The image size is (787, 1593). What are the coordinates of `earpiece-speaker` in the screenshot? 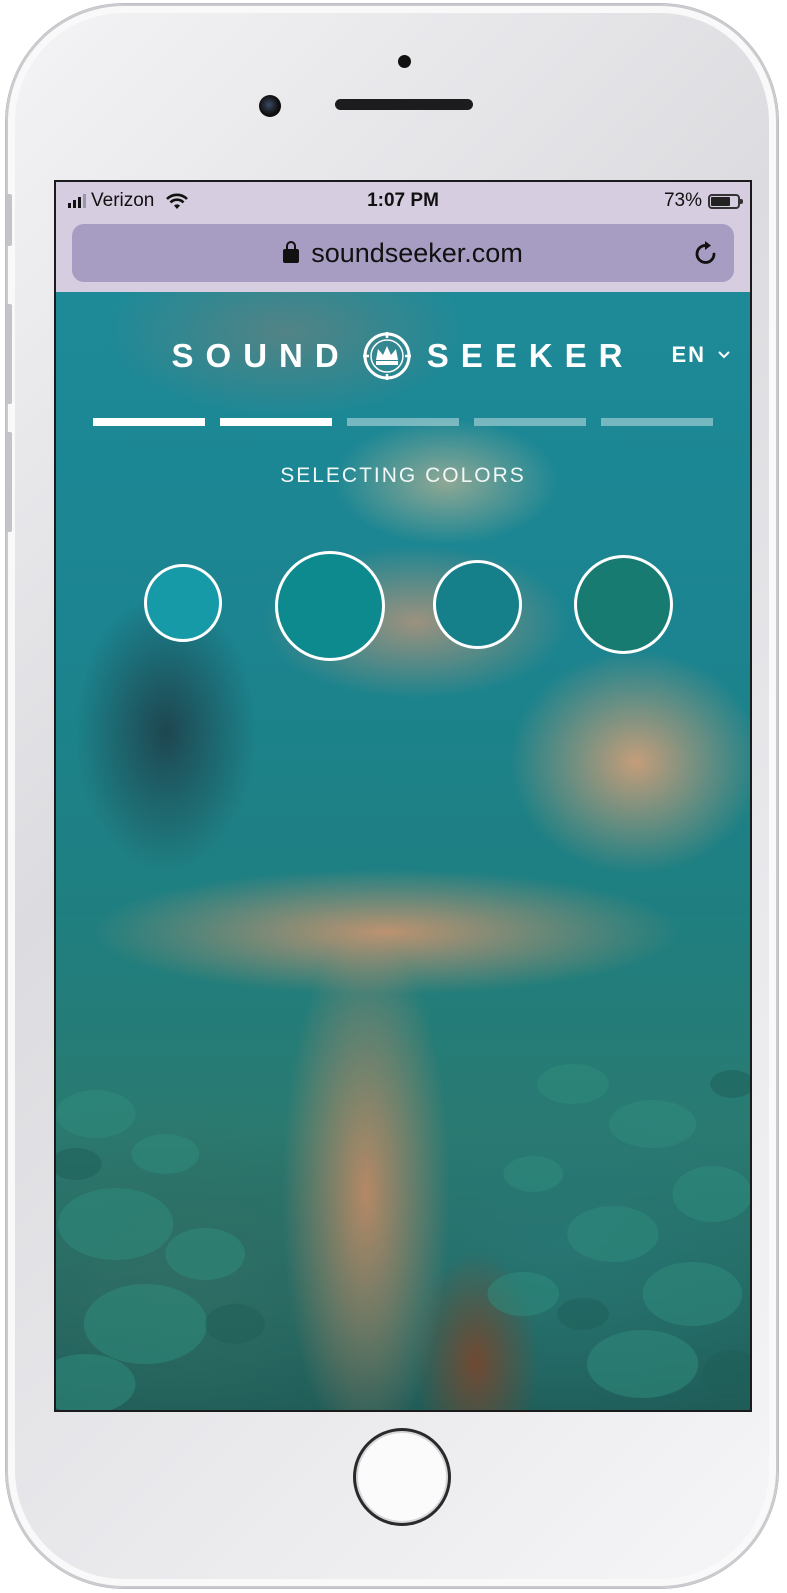 It's located at (404, 104).